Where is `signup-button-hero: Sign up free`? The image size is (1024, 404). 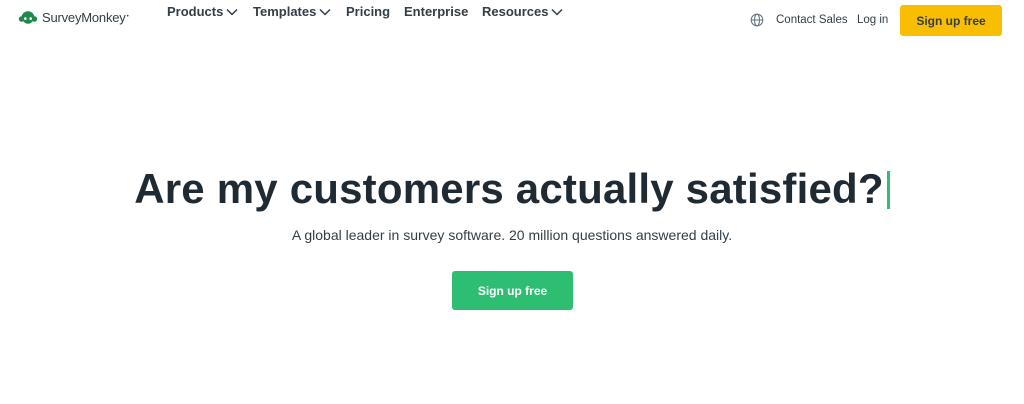
signup-button-hero: Sign up free is located at coordinates (512, 290).